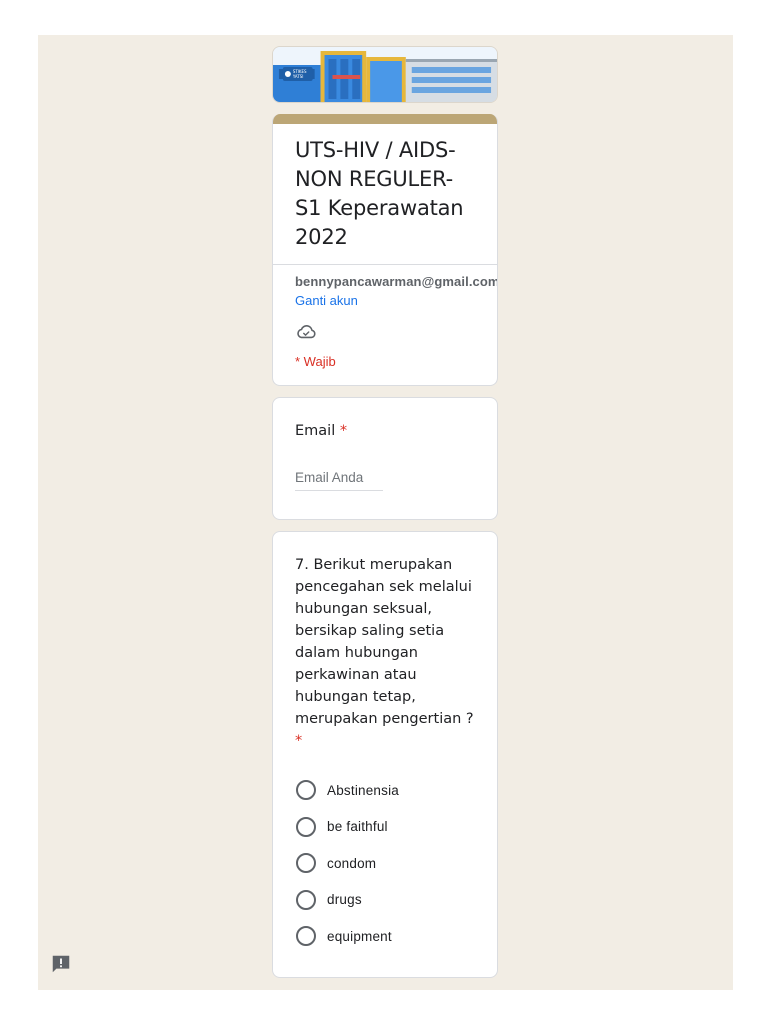 The image size is (768, 1024). Describe the element at coordinates (298, 76) in the screenshot. I see `banner-sign-line2: YATSI` at that location.